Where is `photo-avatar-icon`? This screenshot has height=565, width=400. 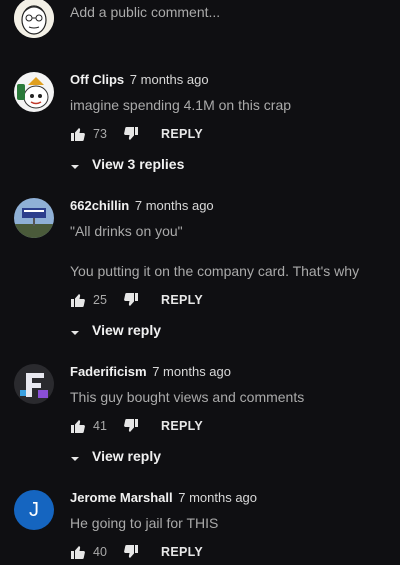
photo-avatar-icon is located at coordinates (34, 218).